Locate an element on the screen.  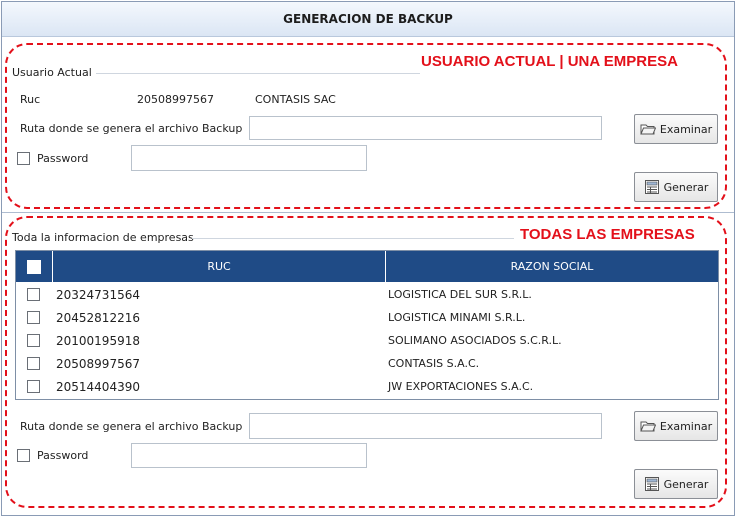
row-ruc: 20100195918 is located at coordinates (98, 341).